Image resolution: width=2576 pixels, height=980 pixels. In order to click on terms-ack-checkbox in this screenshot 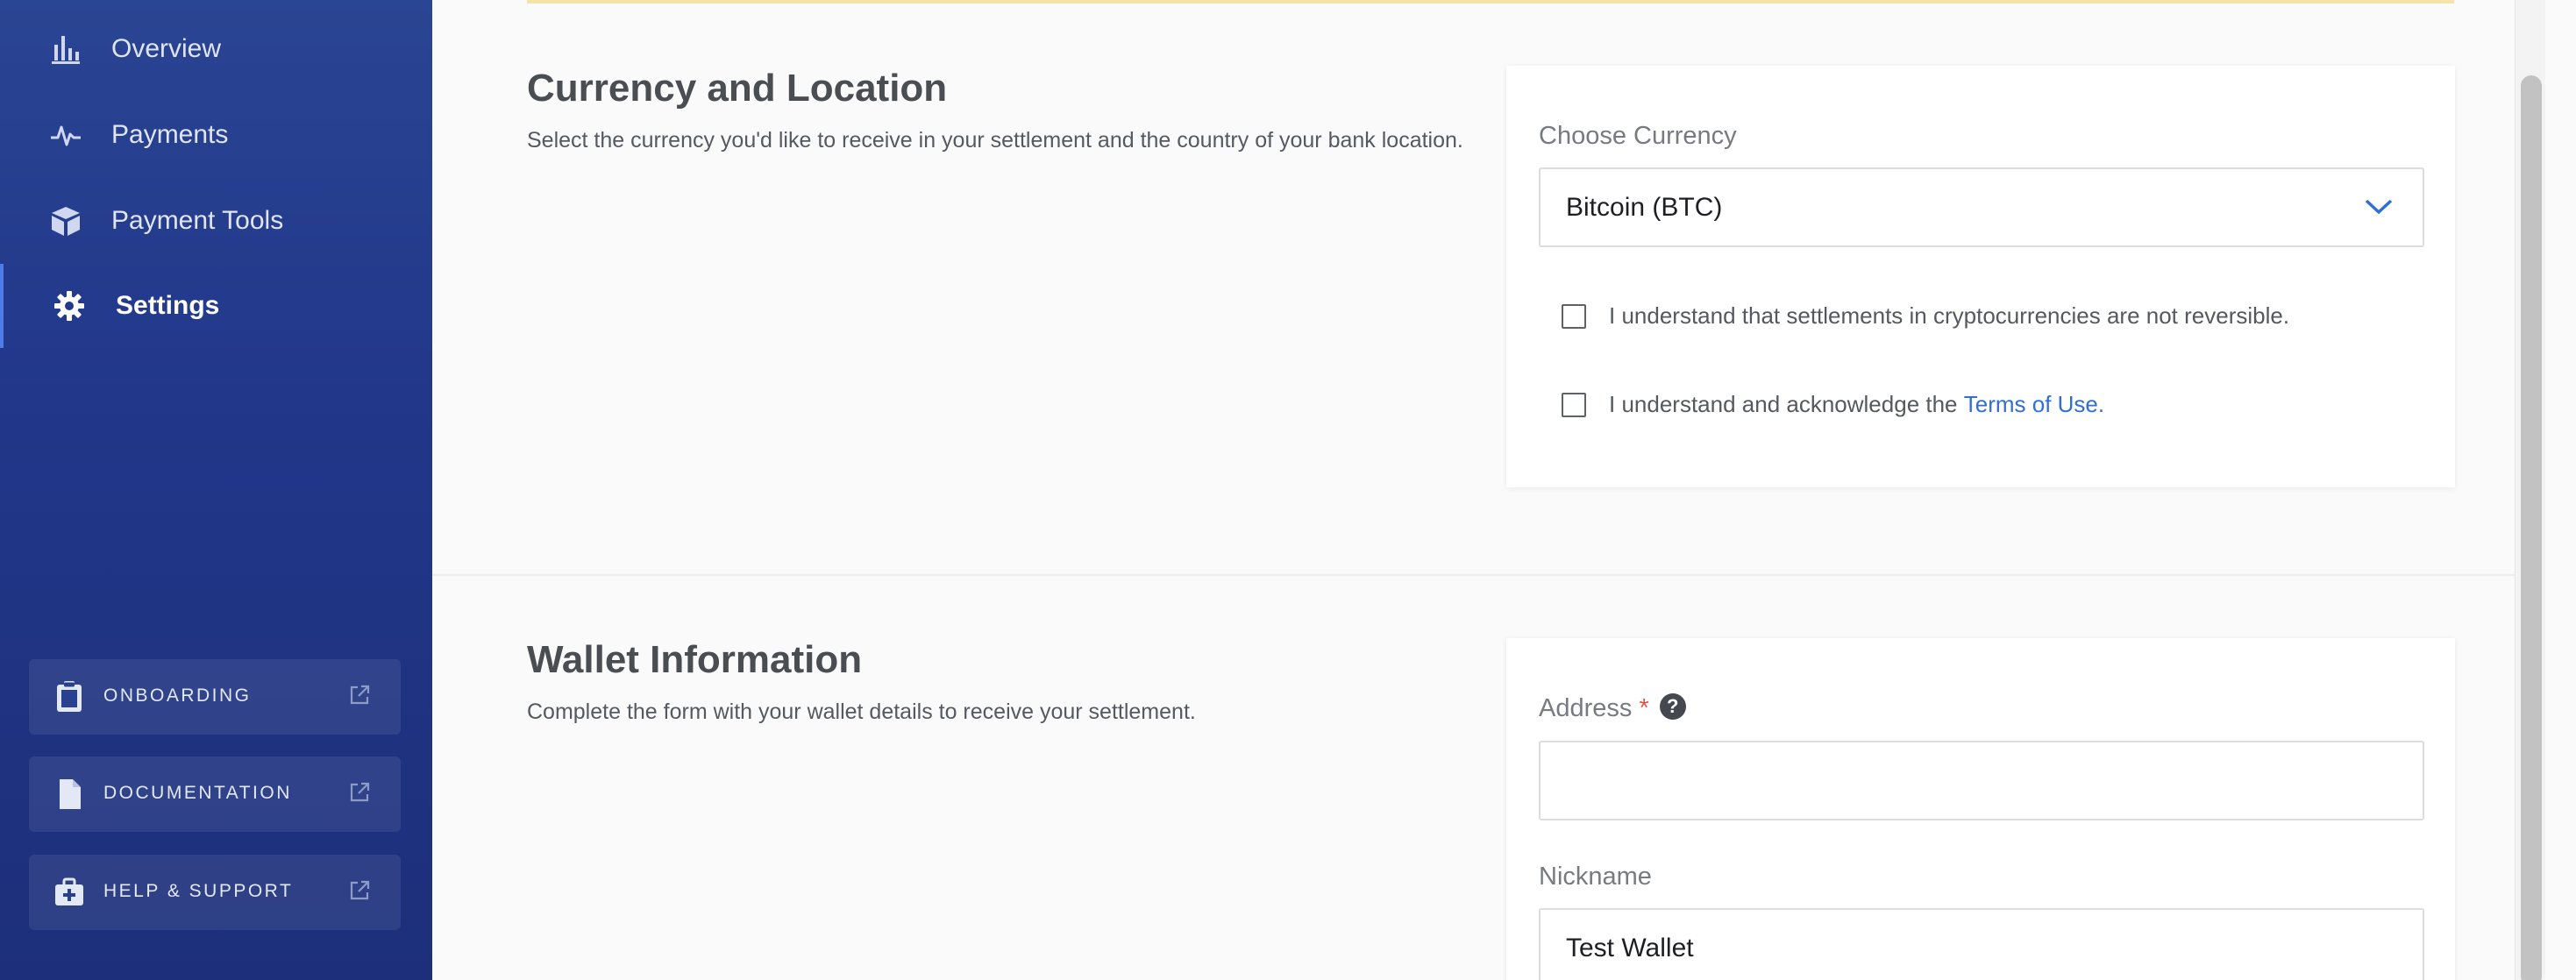, I will do `click(1574, 404)`.